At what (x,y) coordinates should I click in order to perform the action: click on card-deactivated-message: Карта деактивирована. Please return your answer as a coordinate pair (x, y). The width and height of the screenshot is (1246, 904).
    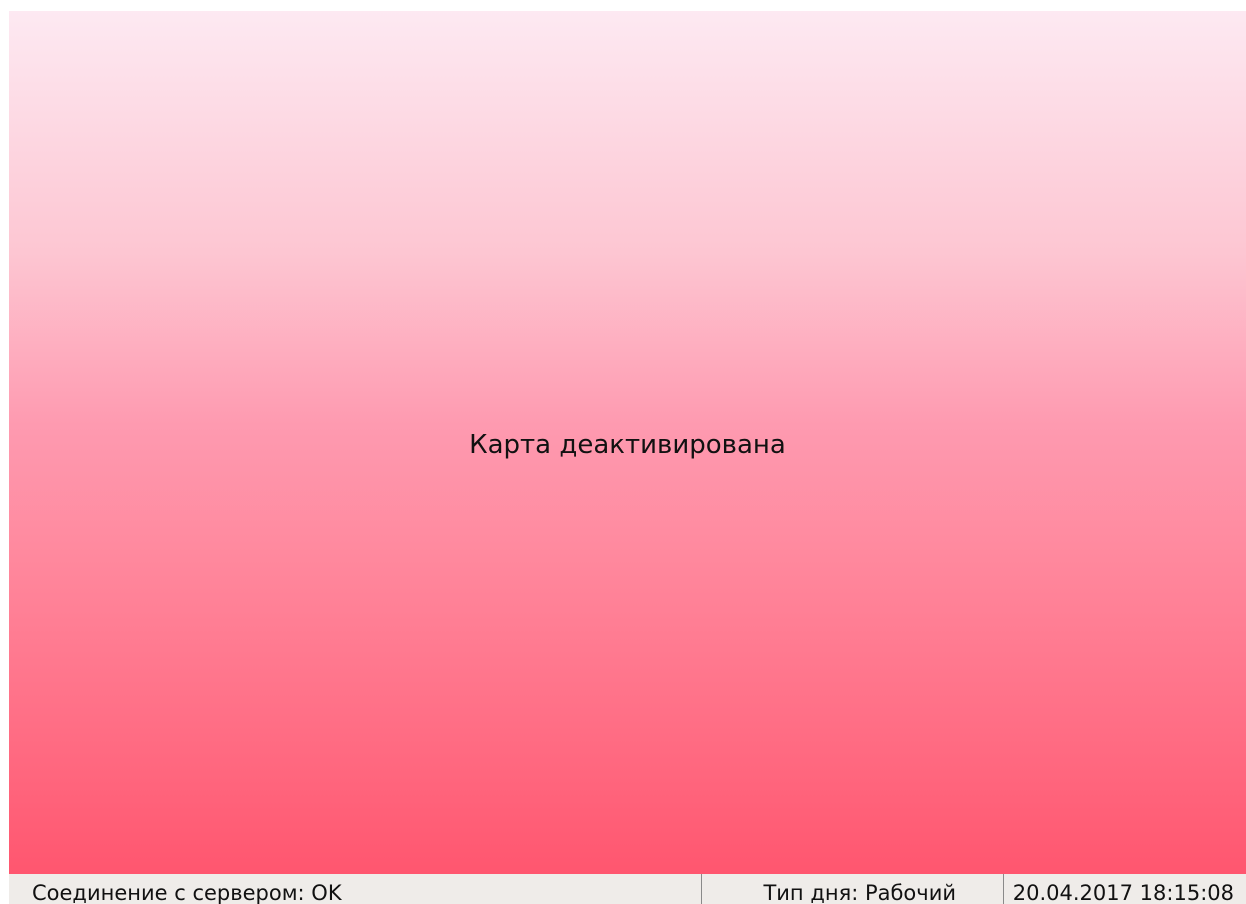
    Looking at the image, I should click on (627, 445).